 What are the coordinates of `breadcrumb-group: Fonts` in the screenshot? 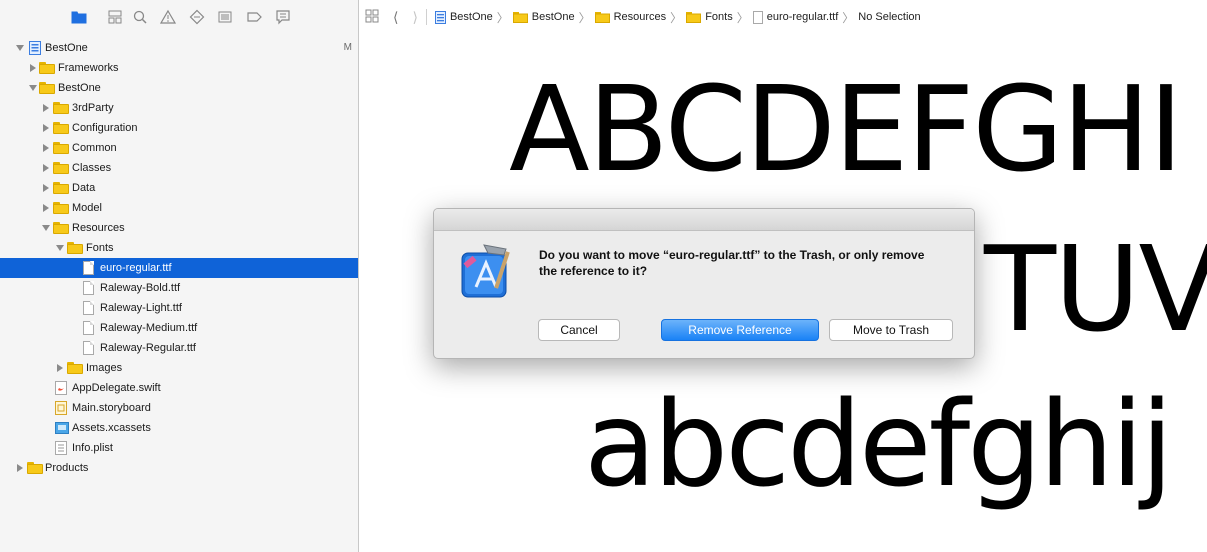 It's located at (709, 17).